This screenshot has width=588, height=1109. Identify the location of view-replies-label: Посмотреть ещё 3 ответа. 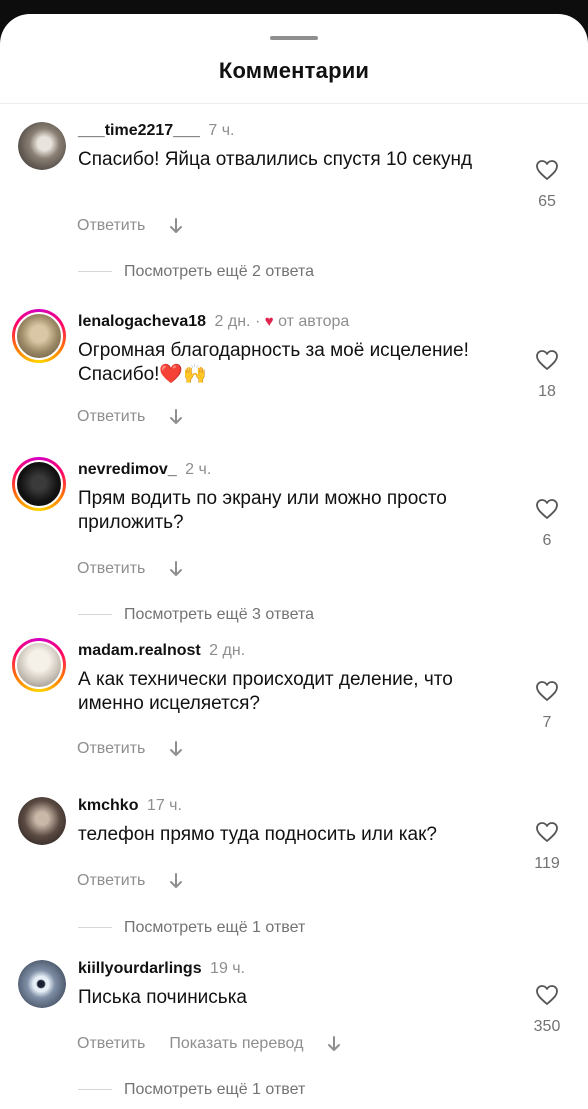
(219, 614).